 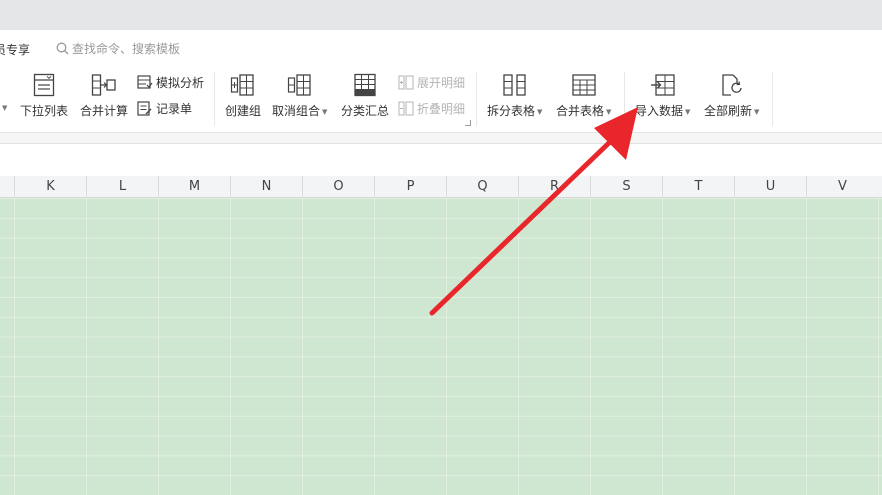 I want to click on split-table-icon, so click(x=515, y=85).